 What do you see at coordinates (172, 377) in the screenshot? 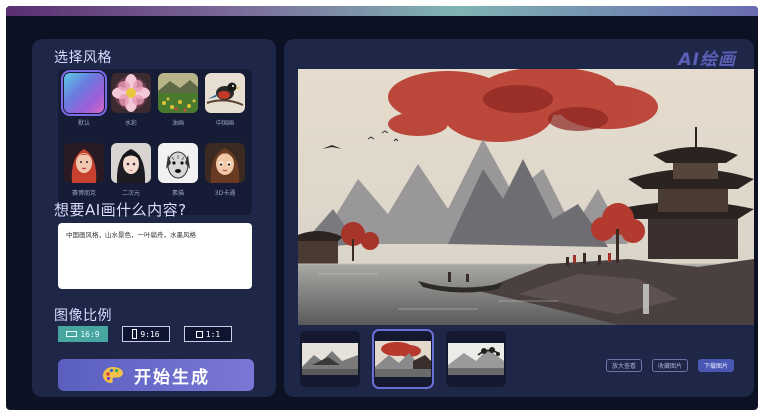
I see `generate-label: 开始生成` at bounding box center [172, 377].